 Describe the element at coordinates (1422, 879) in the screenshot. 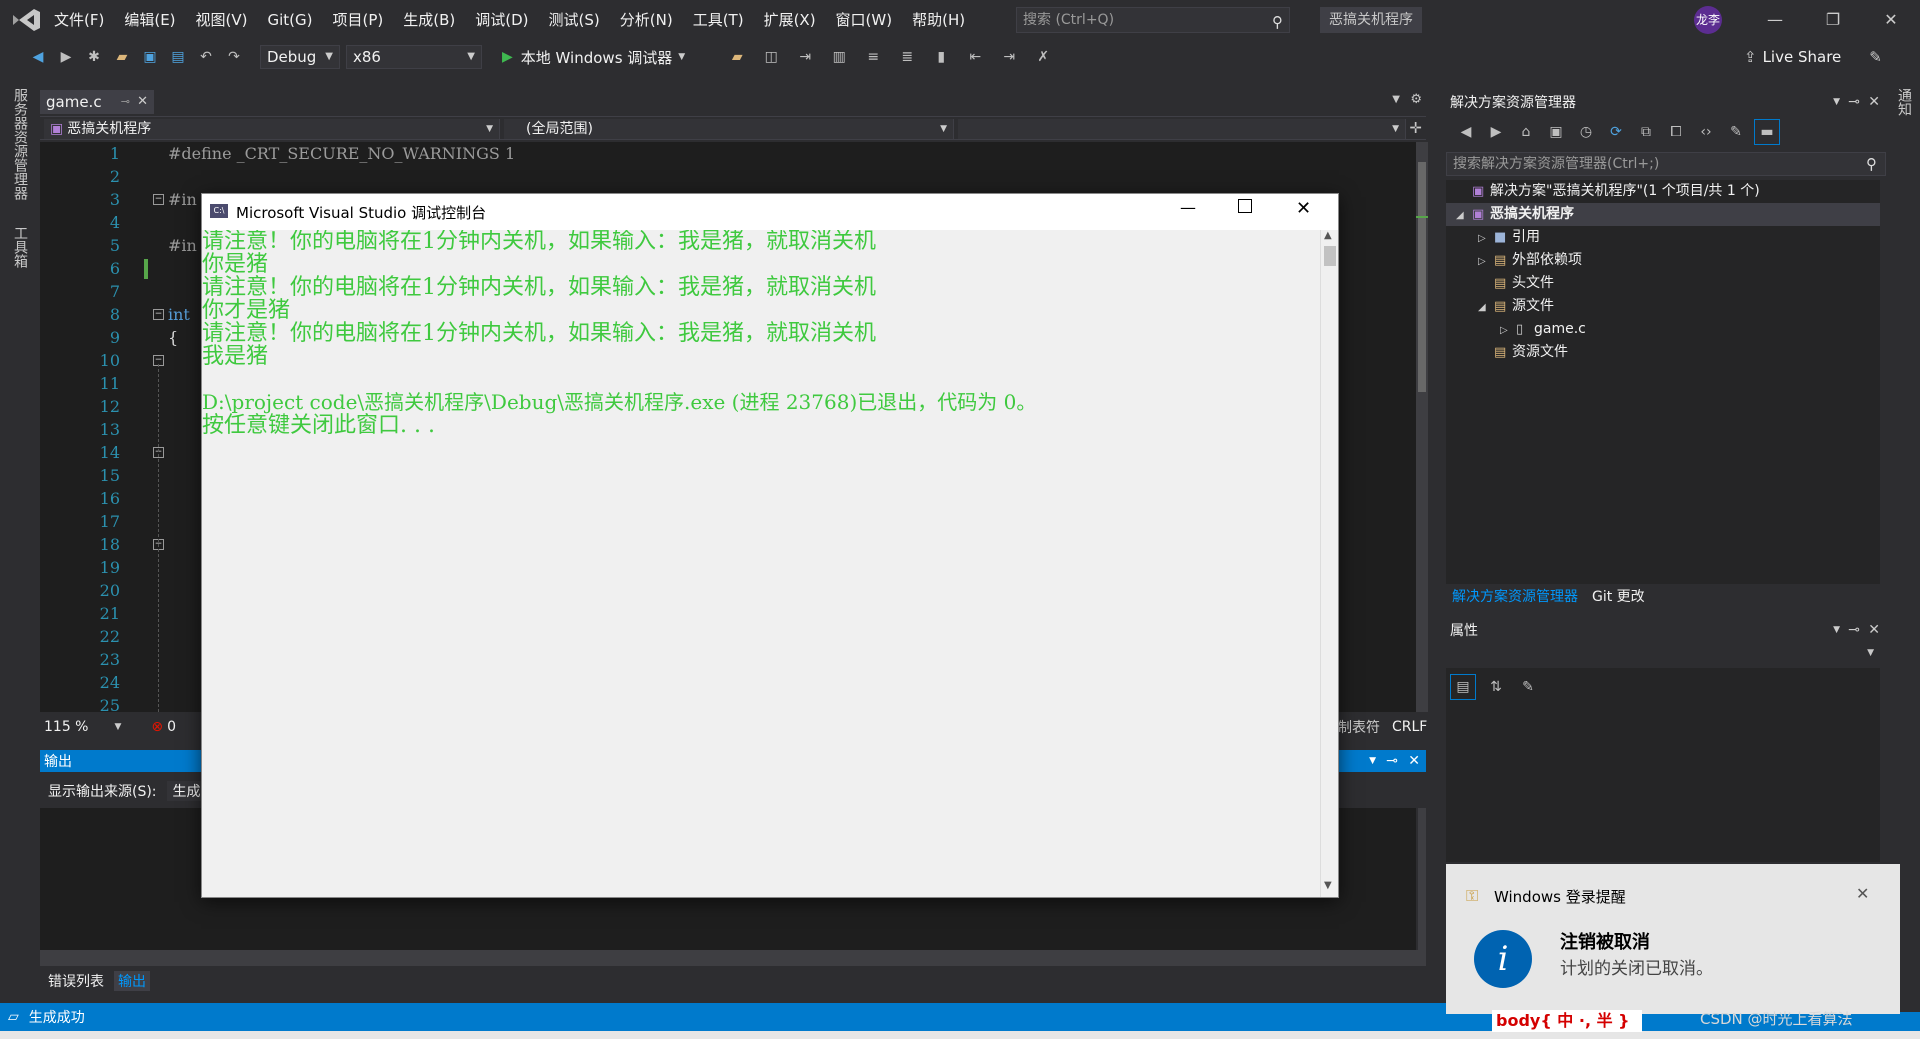

I see `output-scrollbar` at that location.